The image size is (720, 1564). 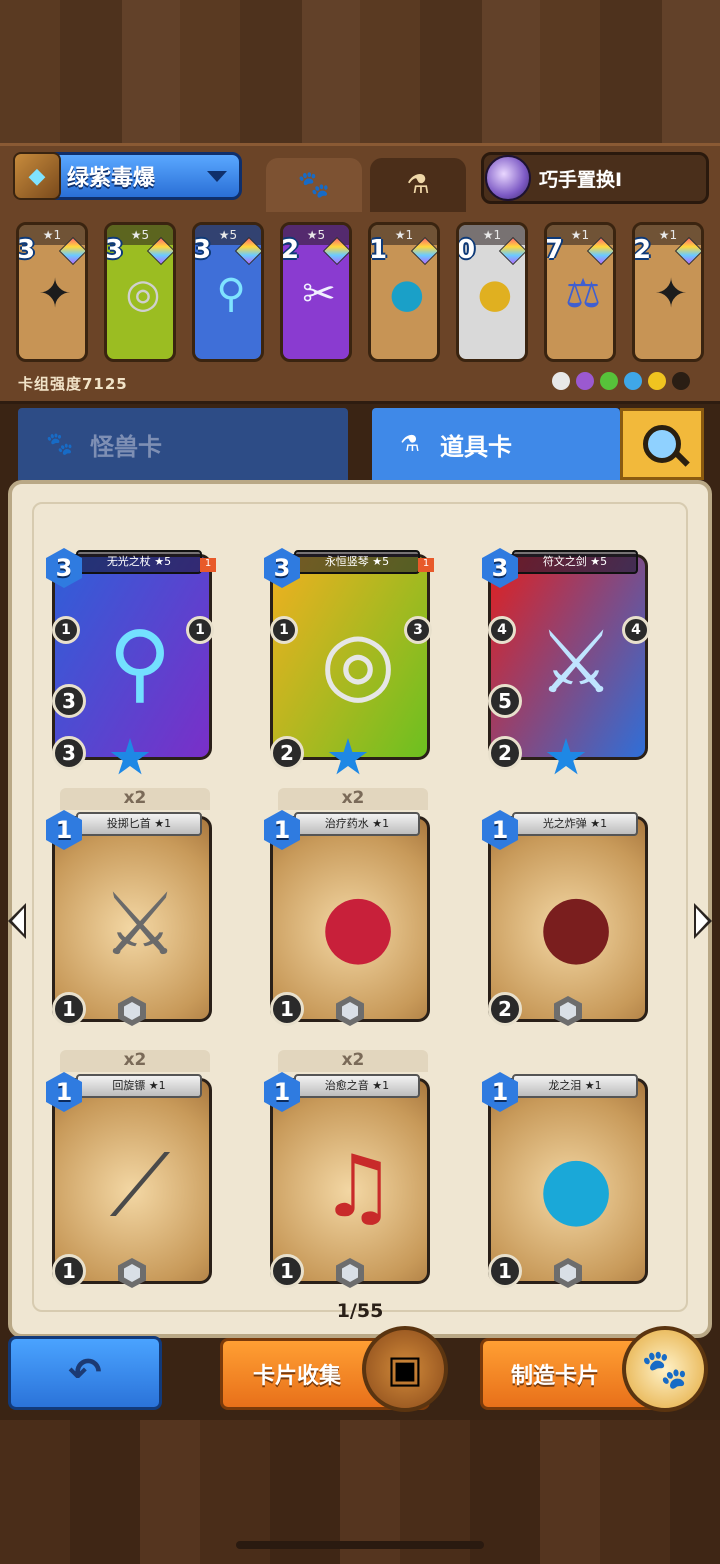 I want to click on card-name: 治疗药水 ★1, so click(x=357, y=824).